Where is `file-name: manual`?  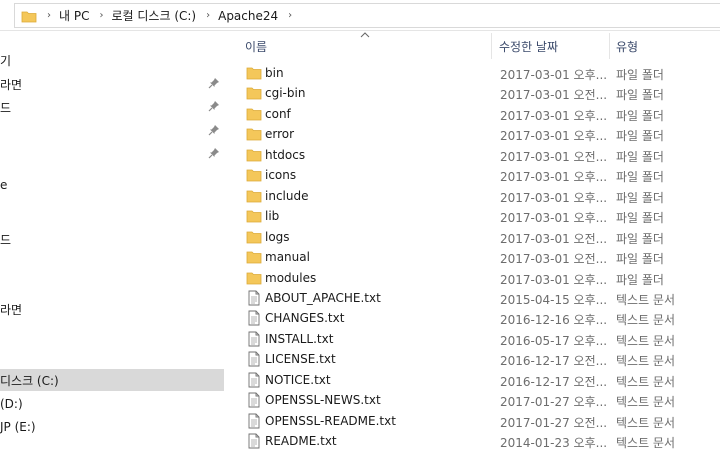 file-name: manual is located at coordinates (287, 257).